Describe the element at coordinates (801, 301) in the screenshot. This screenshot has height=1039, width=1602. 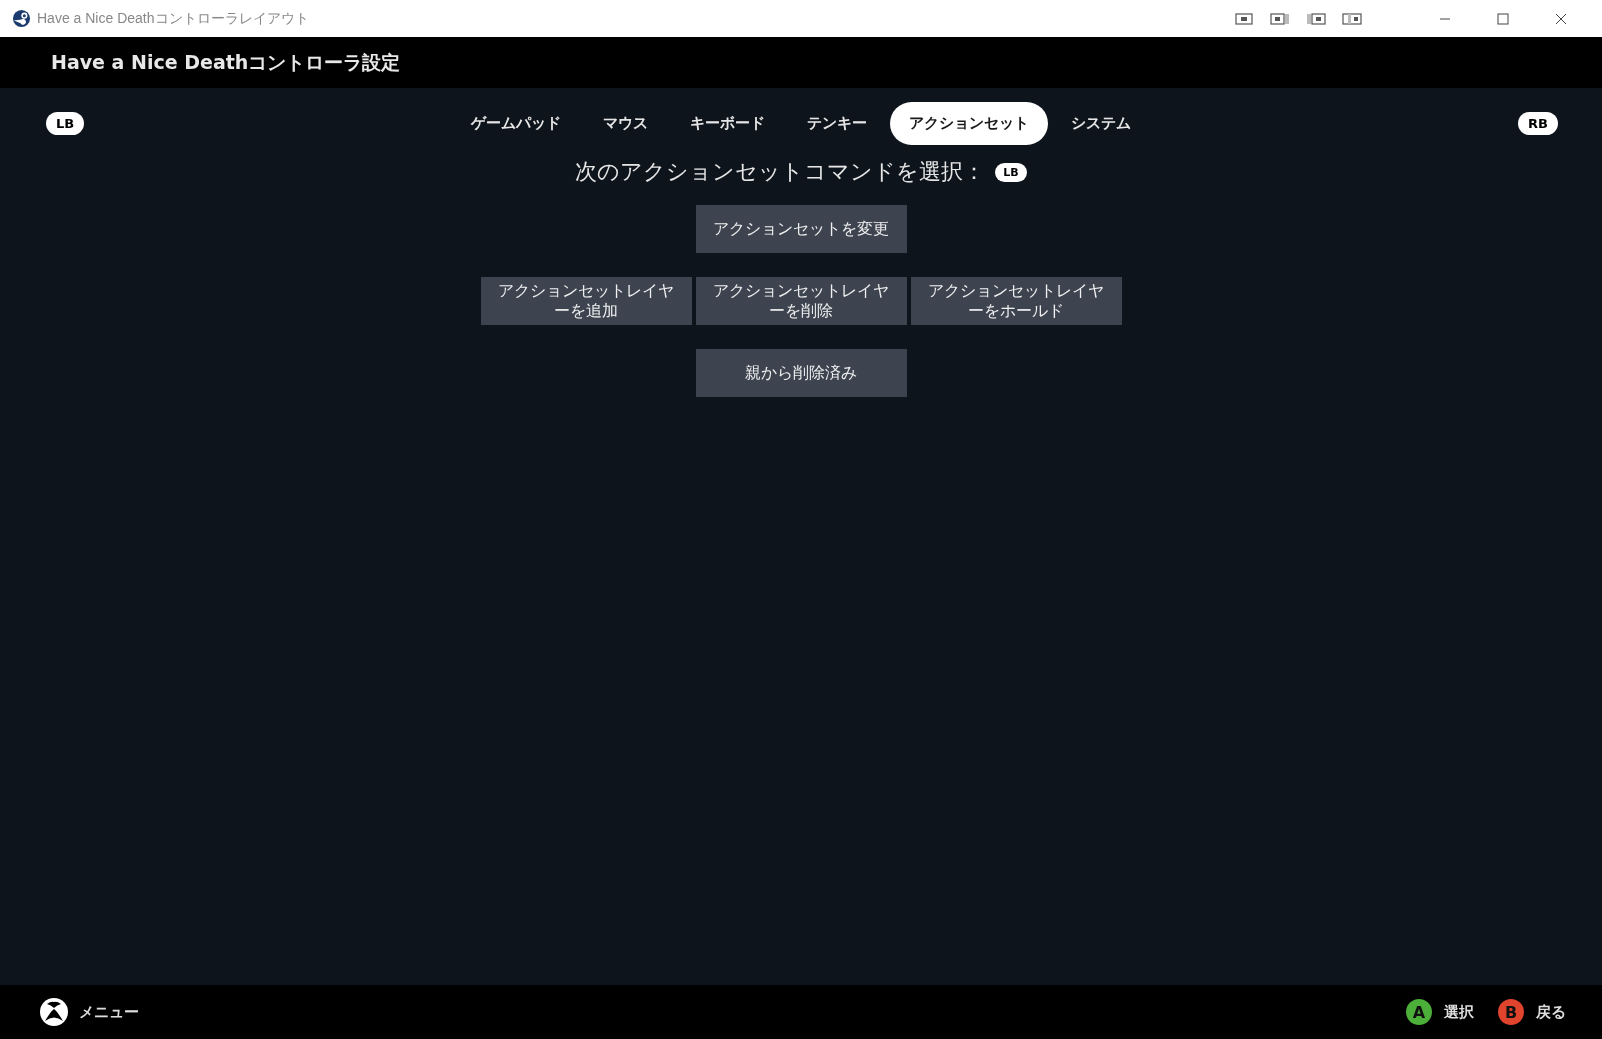
I see `command-button: アクションセットレイヤーを削除` at that location.